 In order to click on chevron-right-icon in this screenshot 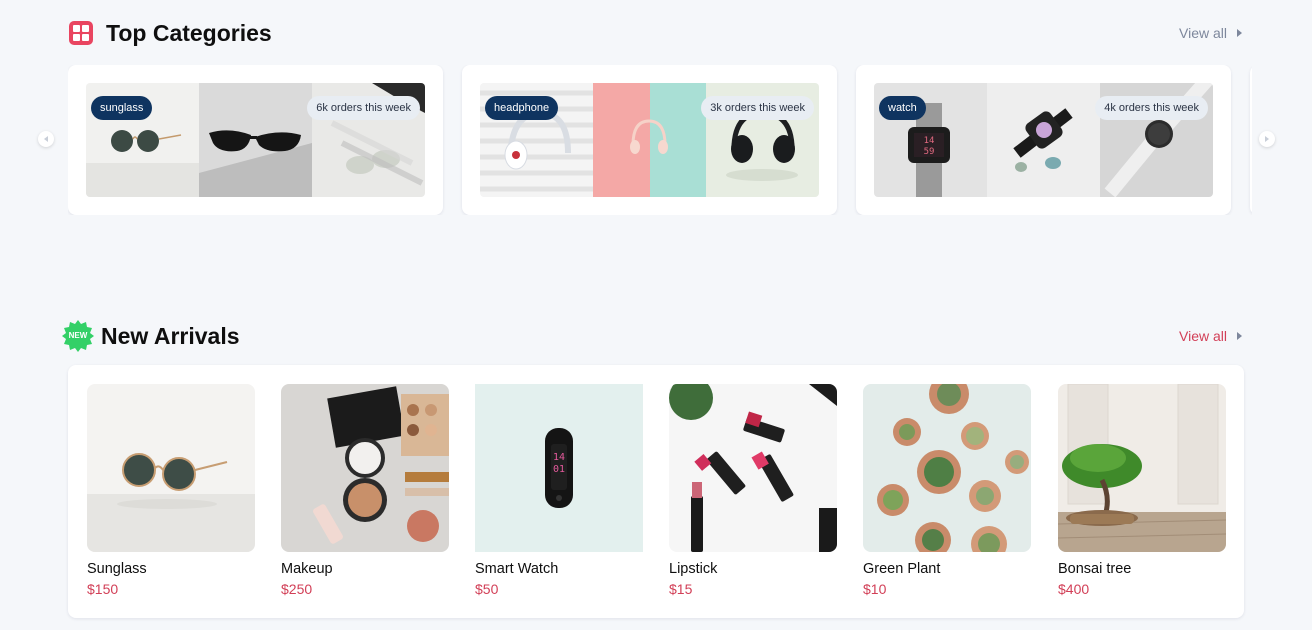, I will do `click(1267, 139)`.